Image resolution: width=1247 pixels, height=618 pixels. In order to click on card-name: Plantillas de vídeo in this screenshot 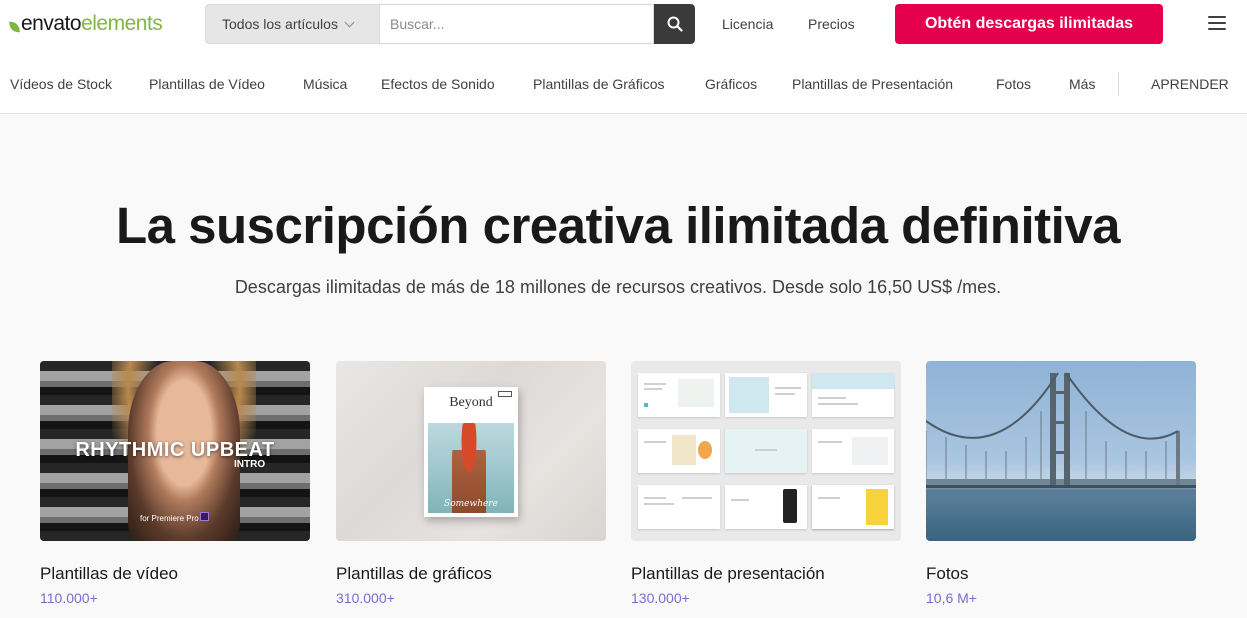, I will do `click(109, 574)`.